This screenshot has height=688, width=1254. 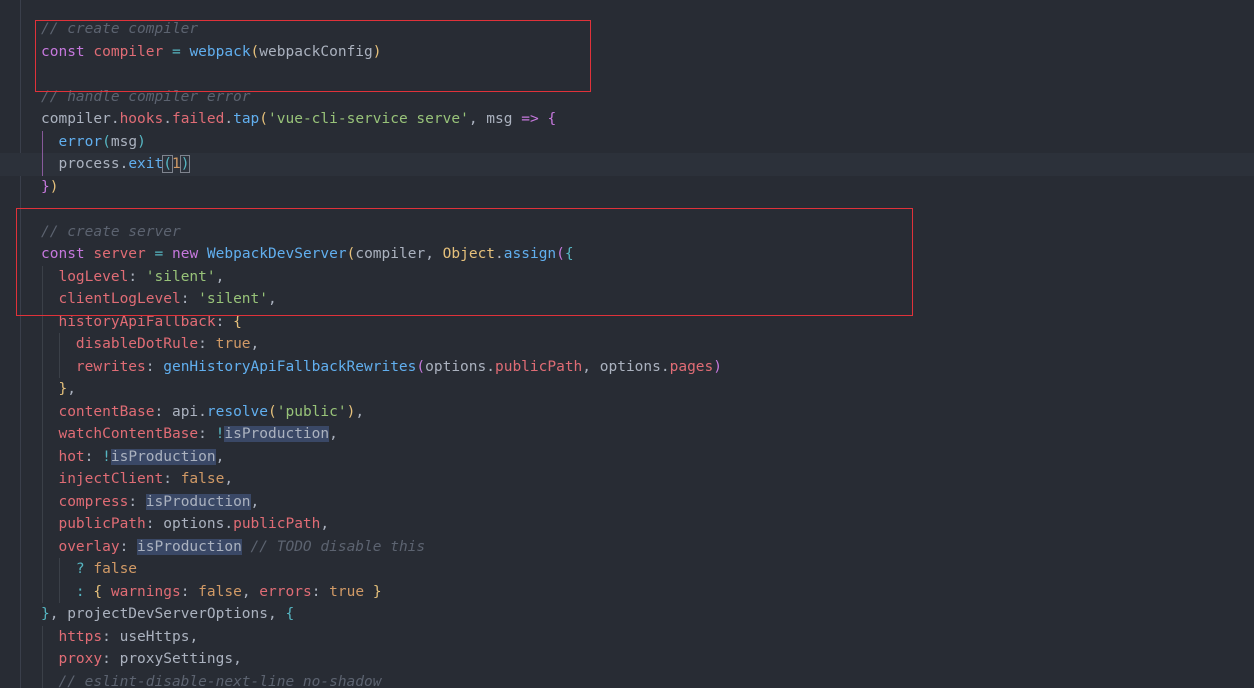 I want to click on code-token: 'vue-cli-service serve', so click(x=368, y=119).